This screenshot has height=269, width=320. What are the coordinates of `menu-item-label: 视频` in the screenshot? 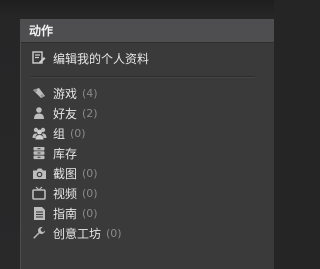 It's located at (65, 193).